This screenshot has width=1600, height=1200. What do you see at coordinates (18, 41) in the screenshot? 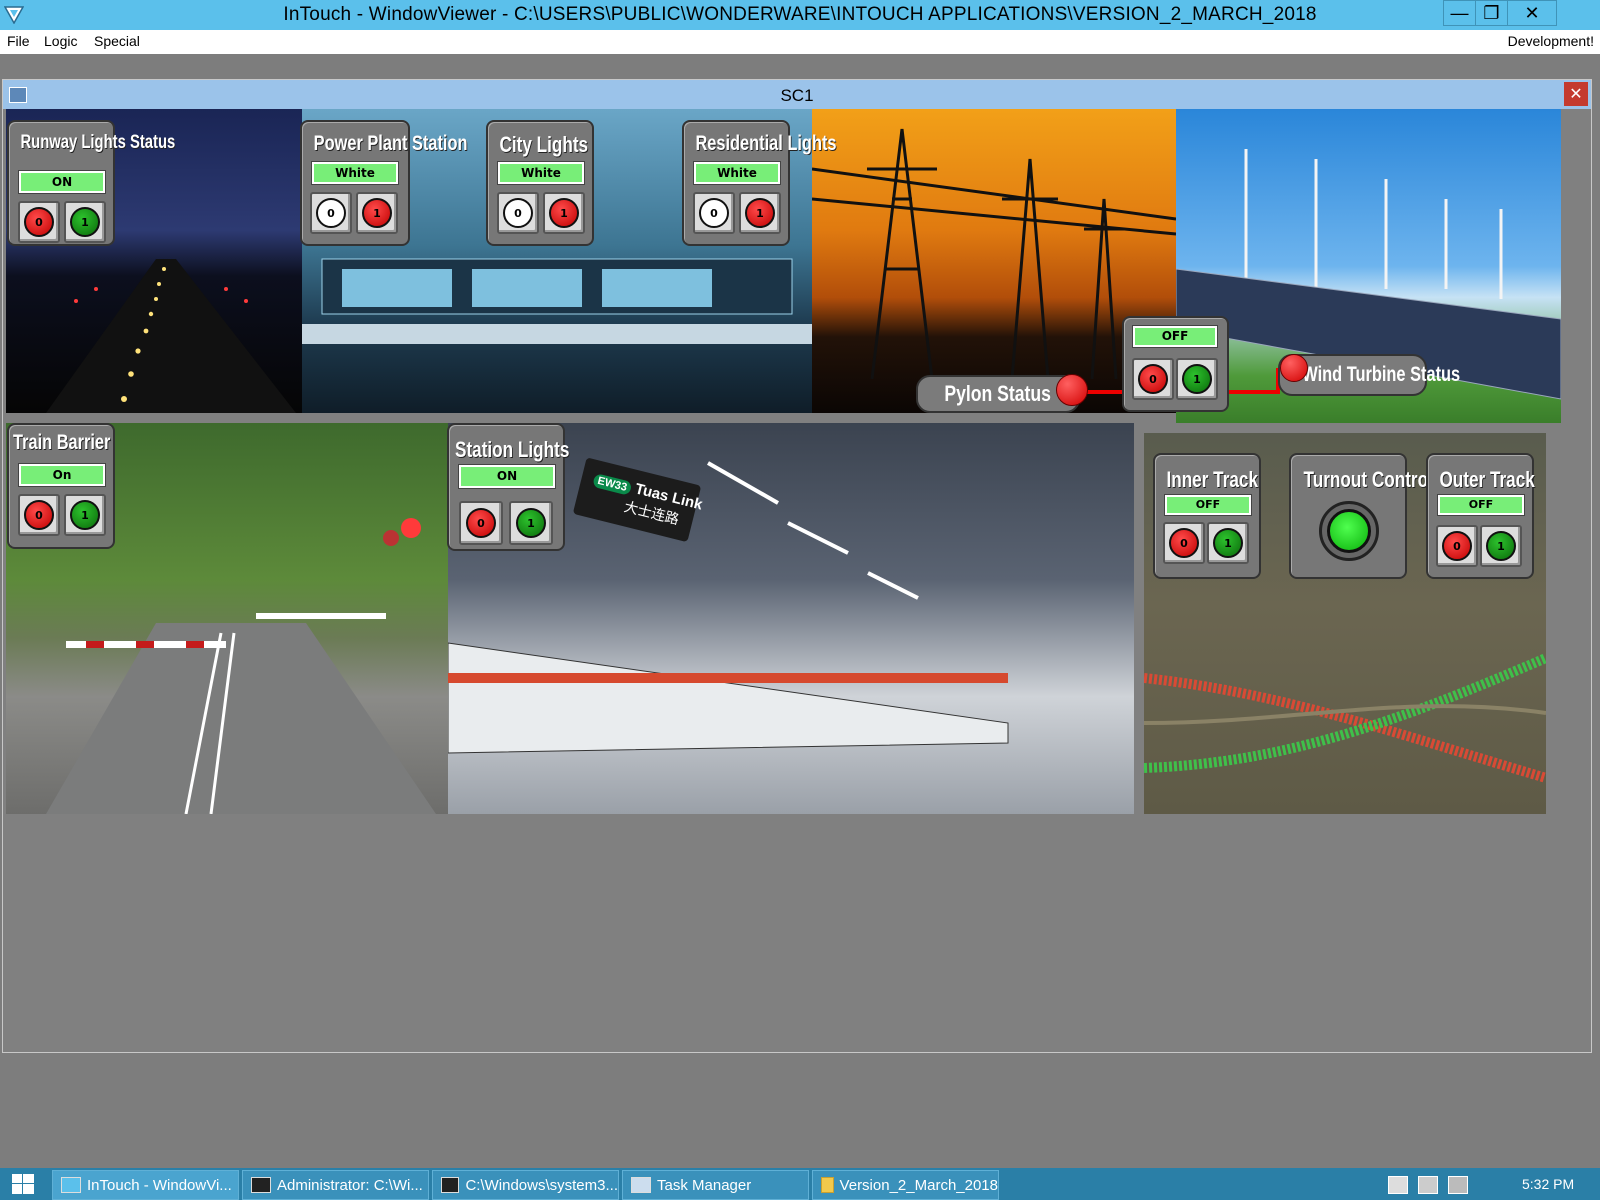
I see `menu-file: File` at bounding box center [18, 41].